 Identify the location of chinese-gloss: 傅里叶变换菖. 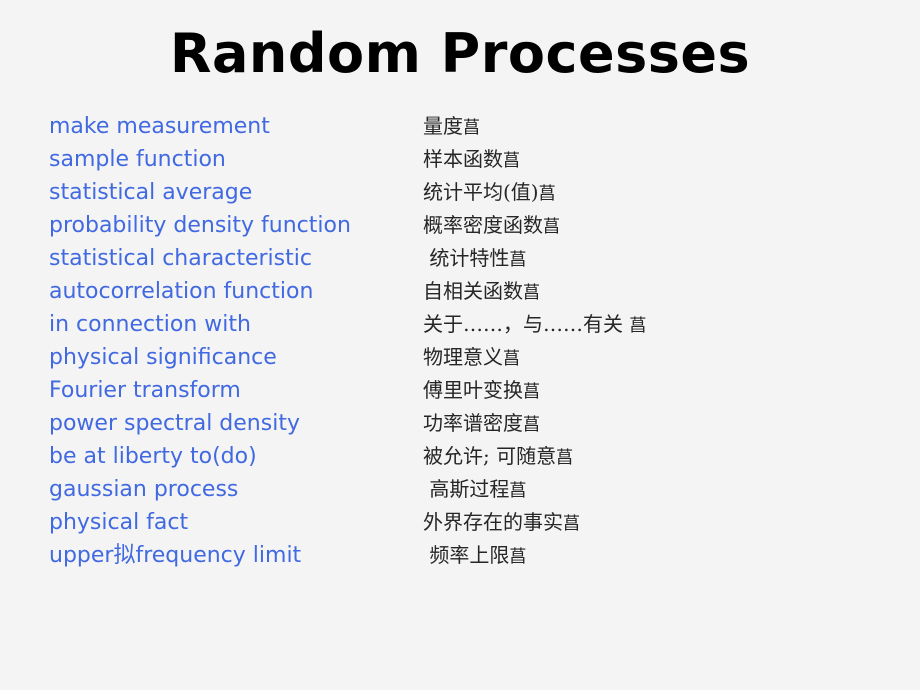
(481, 391).